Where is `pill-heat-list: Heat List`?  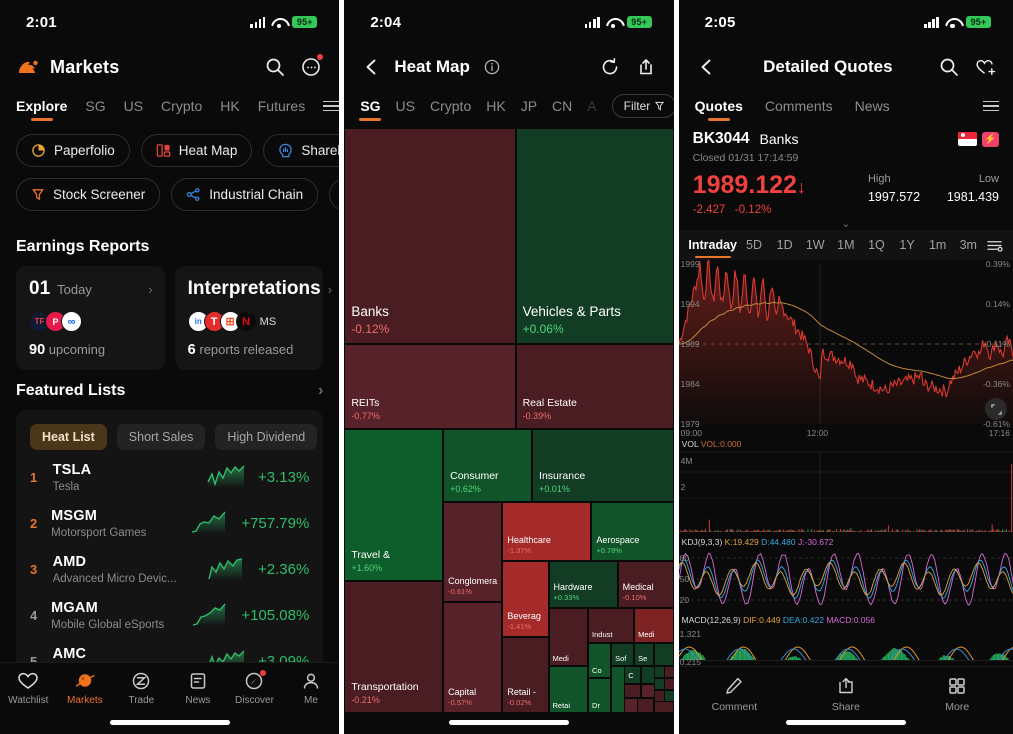
pill-heat-list: Heat List is located at coordinates (68, 437).